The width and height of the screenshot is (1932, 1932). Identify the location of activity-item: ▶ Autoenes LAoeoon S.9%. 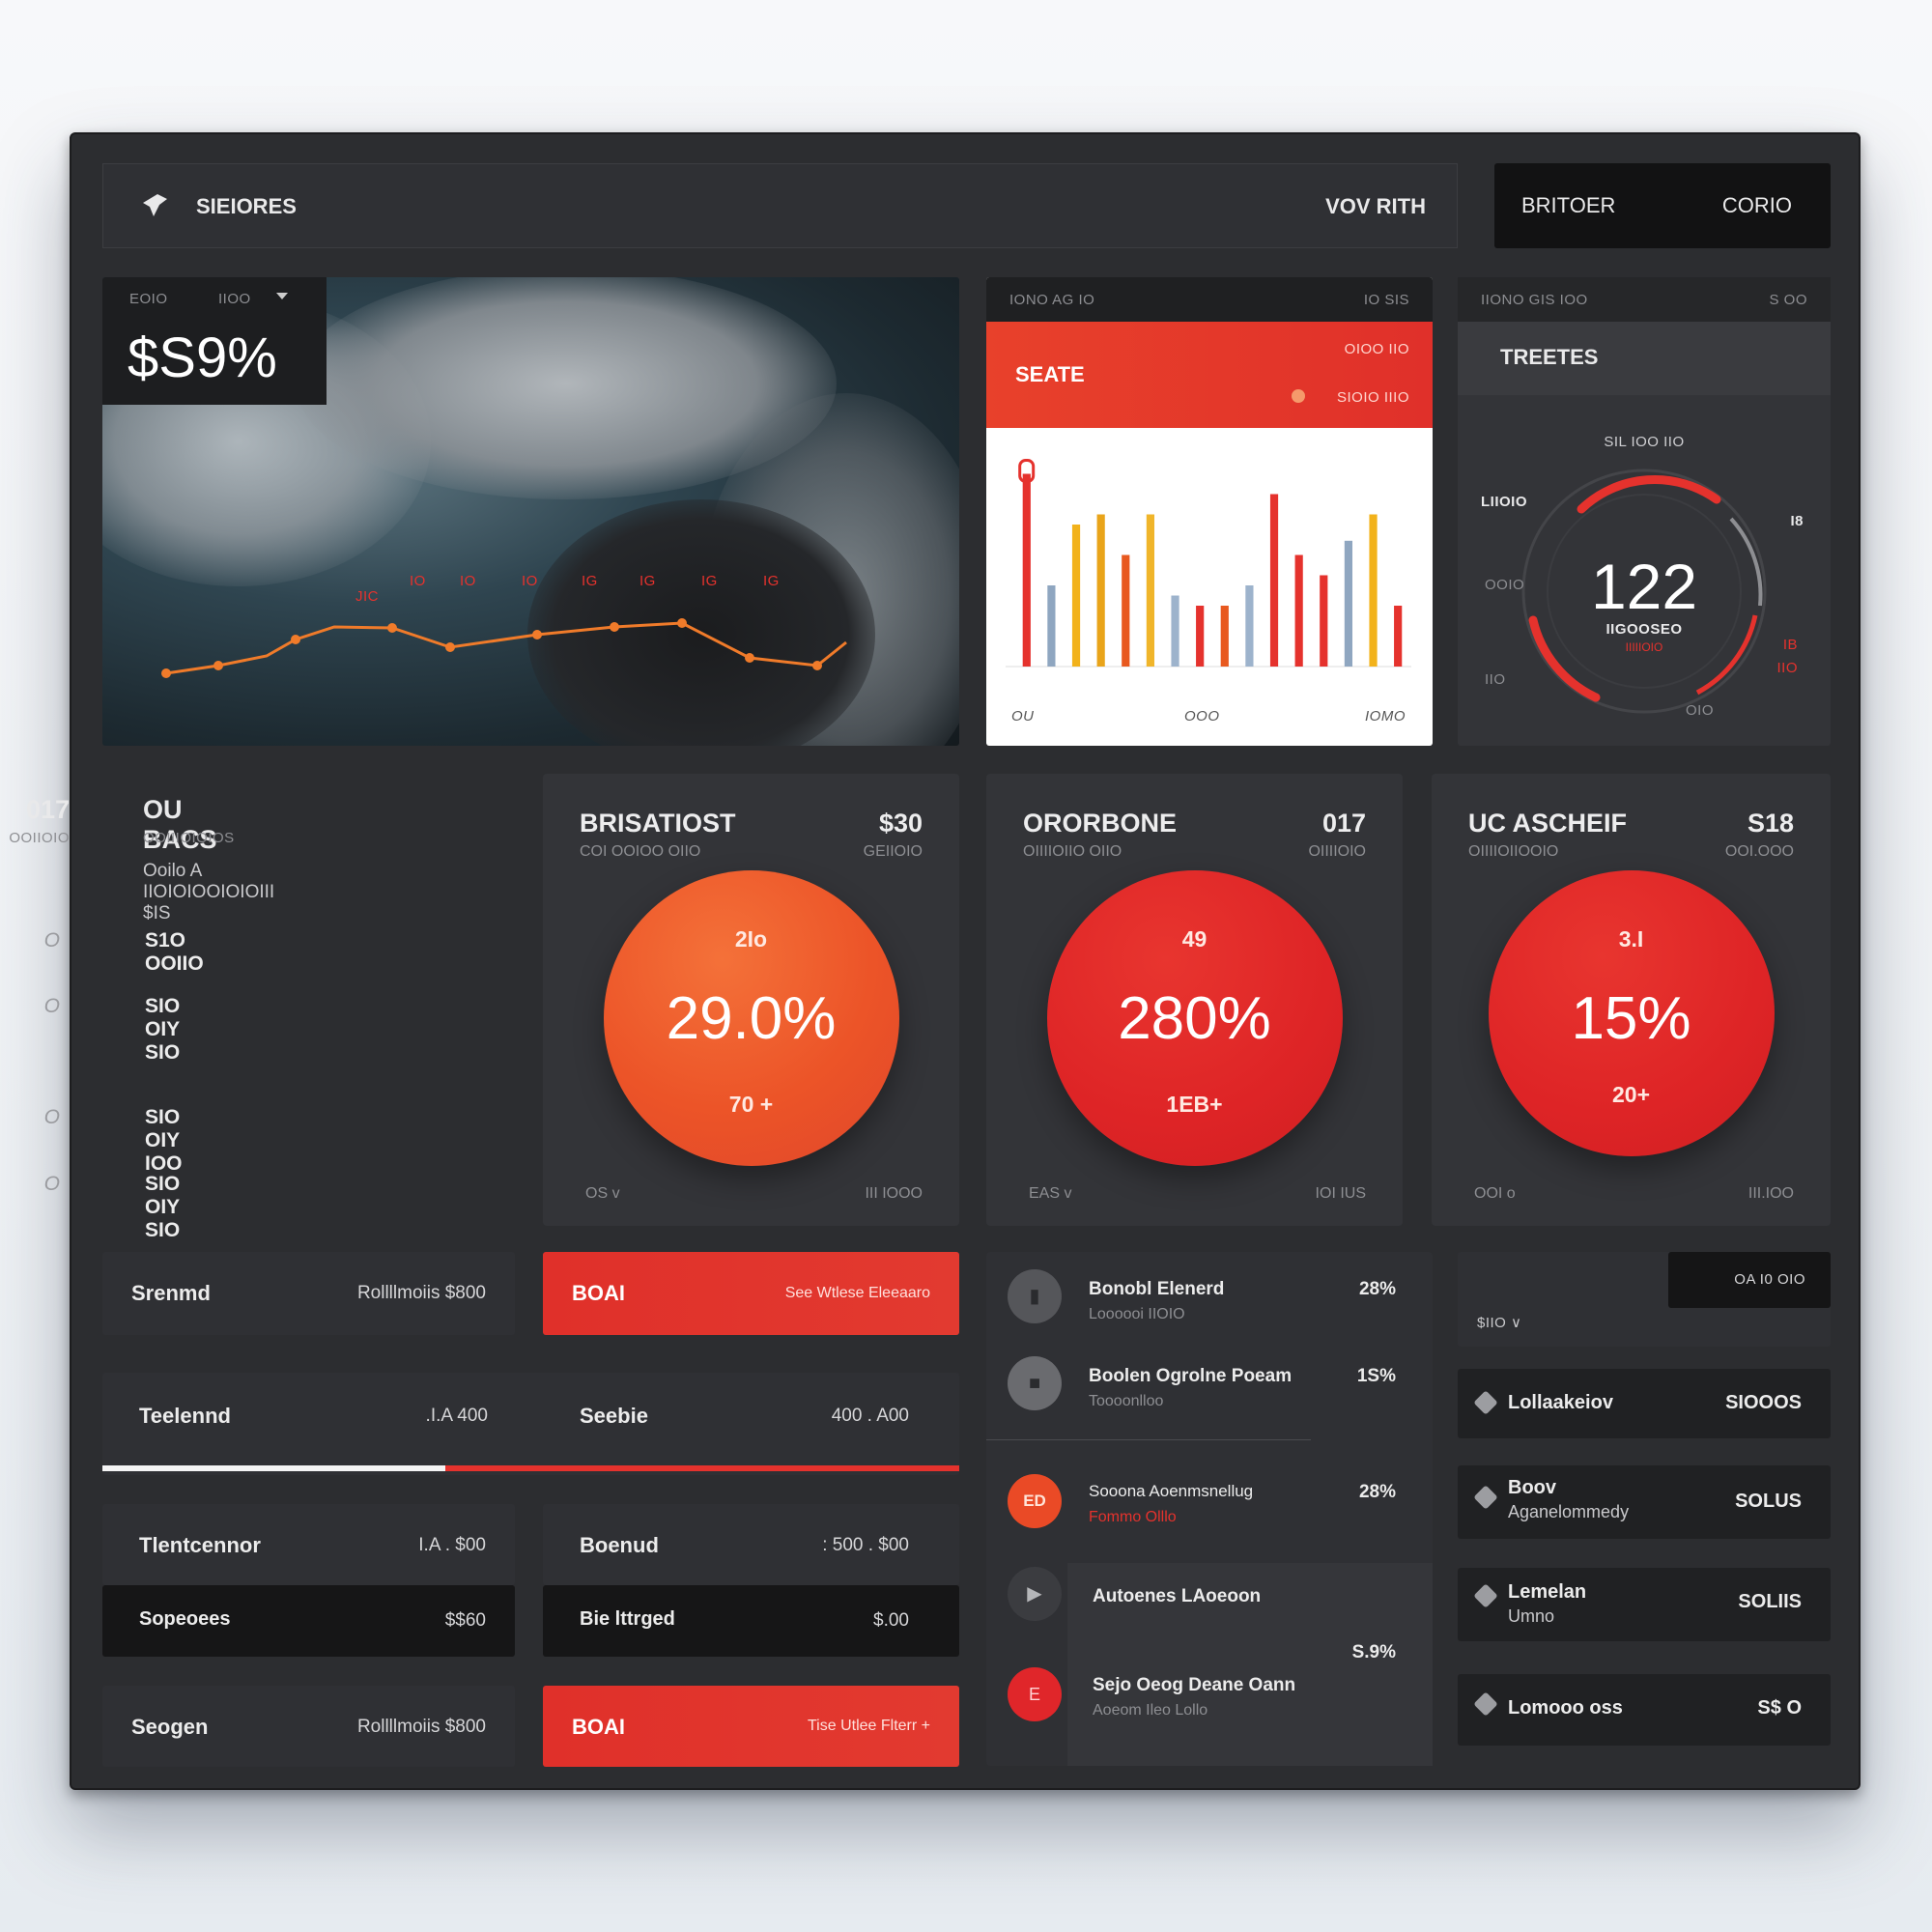
(1209, 1614).